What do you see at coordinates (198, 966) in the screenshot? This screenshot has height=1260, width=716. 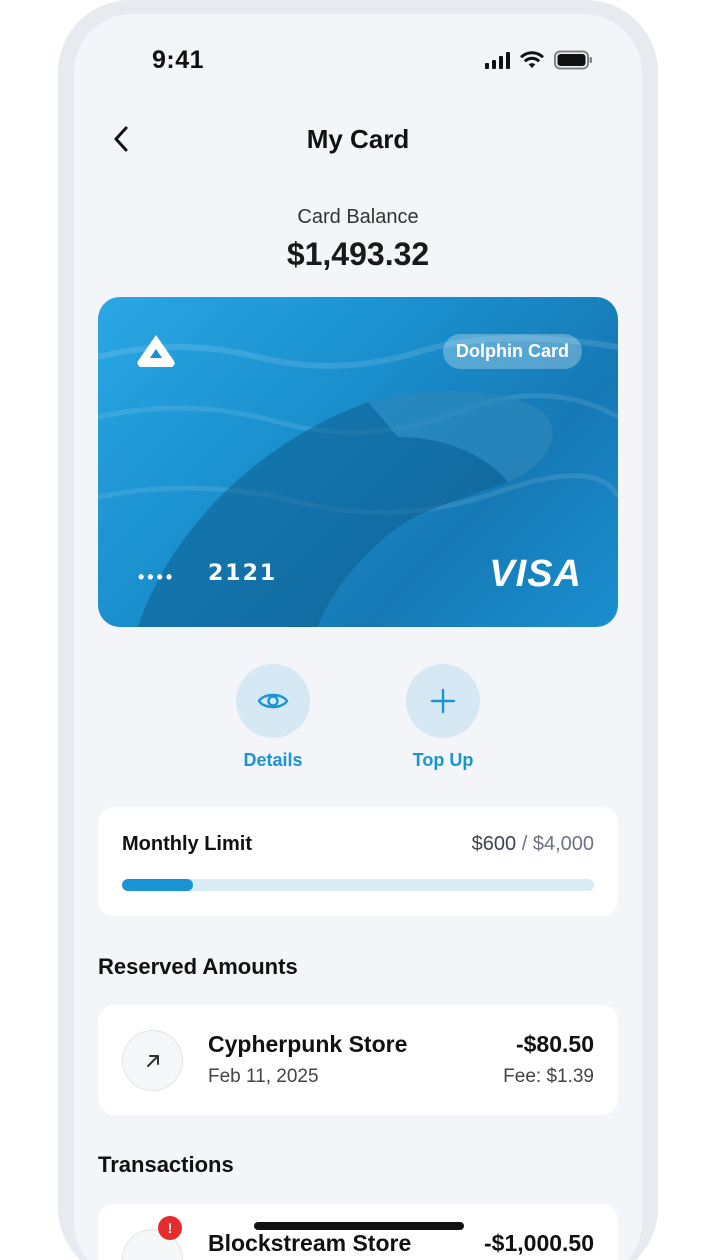 I see `reserved-amounts-title: Reserved Amounts` at bounding box center [198, 966].